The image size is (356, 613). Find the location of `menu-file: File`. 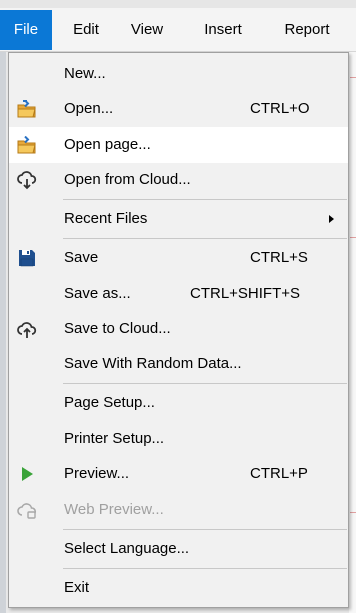

menu-file: File is located at coordinates (26, 30).